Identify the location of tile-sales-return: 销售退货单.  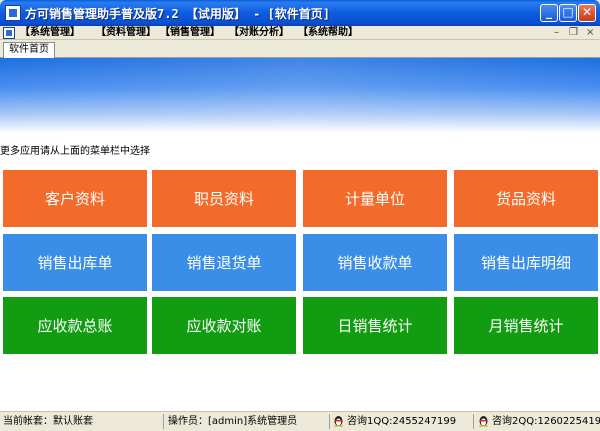
(224, 262).